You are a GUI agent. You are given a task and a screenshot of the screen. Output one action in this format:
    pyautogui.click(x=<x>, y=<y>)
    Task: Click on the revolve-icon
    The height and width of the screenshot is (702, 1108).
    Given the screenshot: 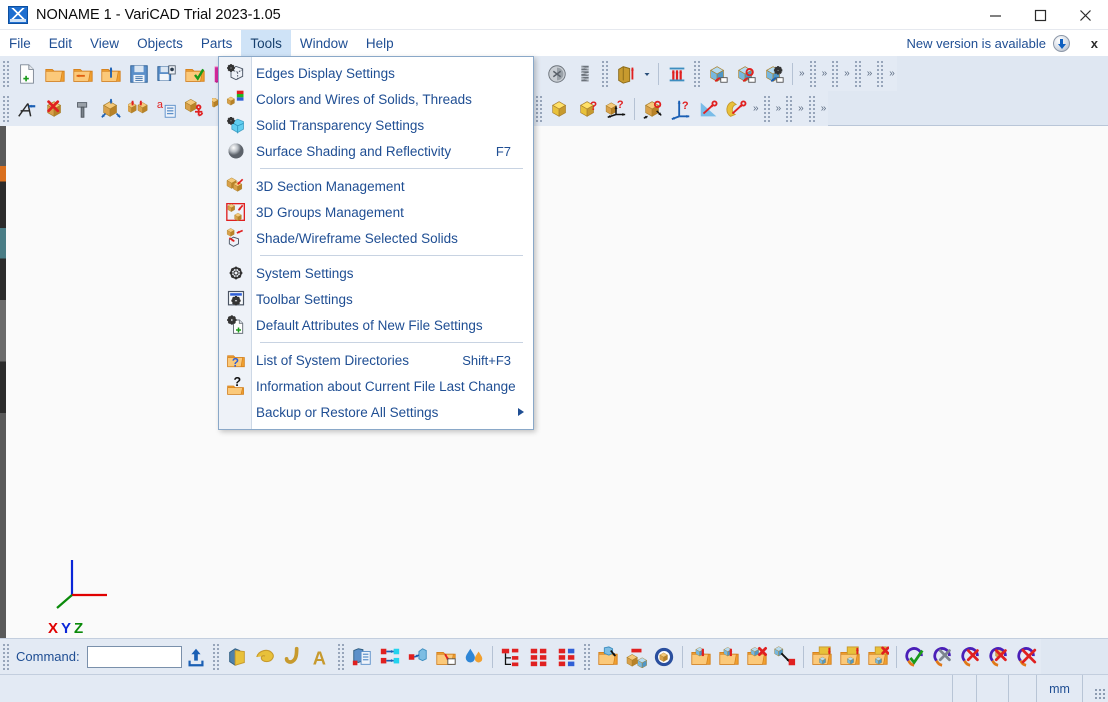 What is the action you would take?
    pyautogui.click(x=677, y=74)
    